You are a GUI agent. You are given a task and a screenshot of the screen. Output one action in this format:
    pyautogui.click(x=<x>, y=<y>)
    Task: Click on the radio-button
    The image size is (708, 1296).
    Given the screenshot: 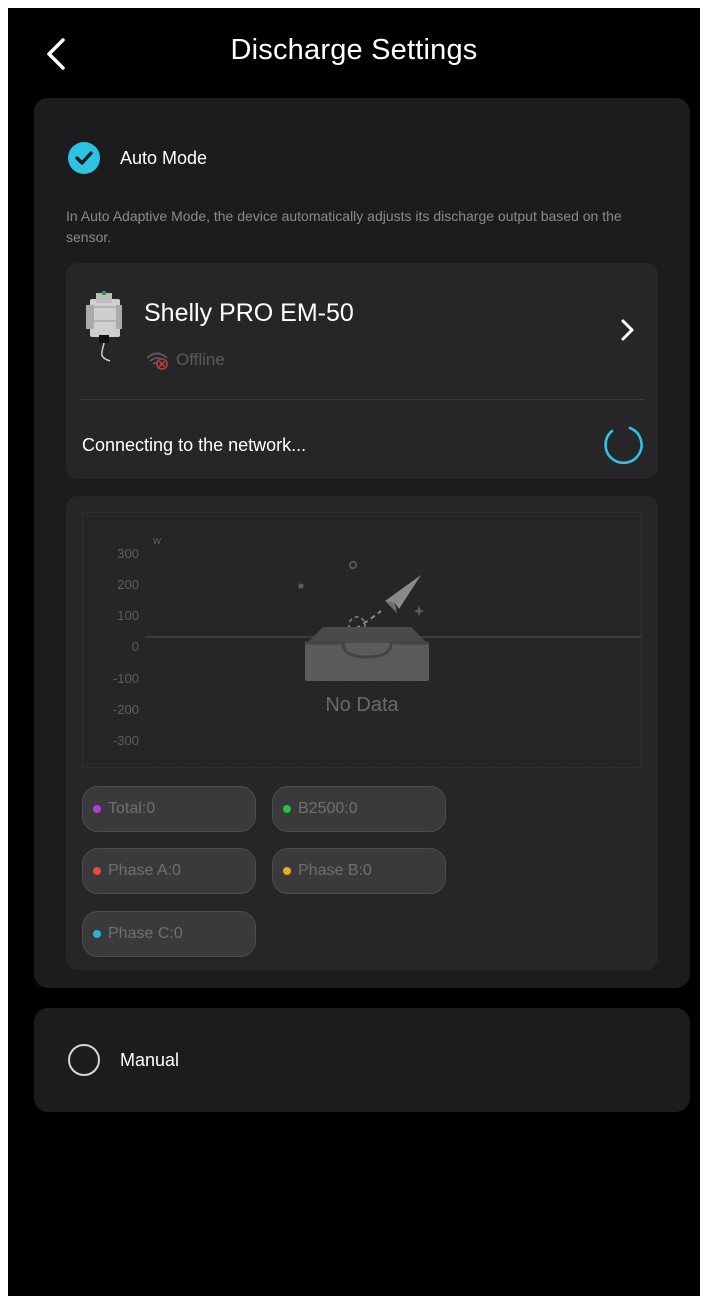 What is the action you would take?
    pyautogui.click(x=84, y=1060)
    